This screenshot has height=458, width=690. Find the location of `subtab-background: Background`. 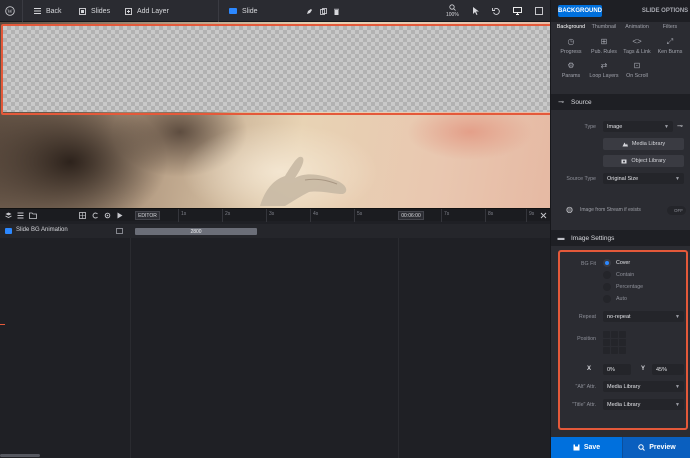

subtab-background: Background is located at coordinates (571, 27).